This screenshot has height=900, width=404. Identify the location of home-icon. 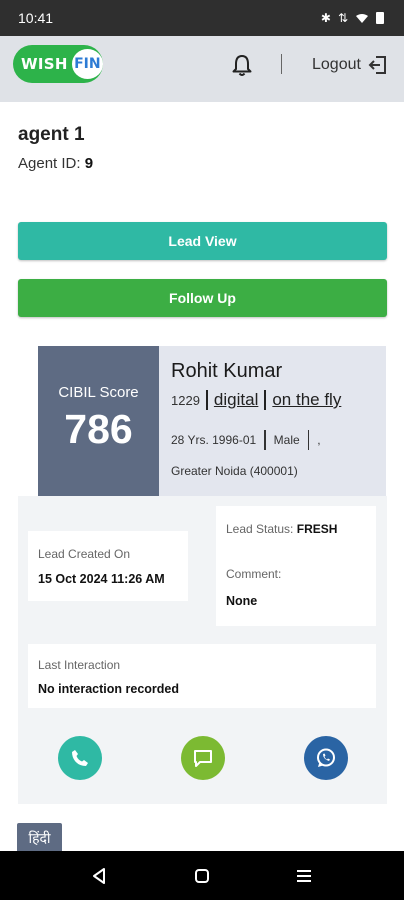
(202, 876).